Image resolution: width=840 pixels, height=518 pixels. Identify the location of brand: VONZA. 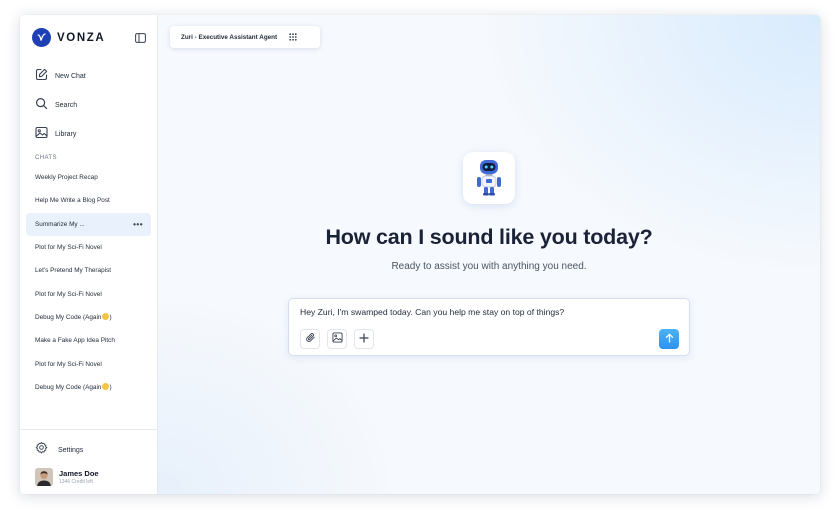
(68, 37).